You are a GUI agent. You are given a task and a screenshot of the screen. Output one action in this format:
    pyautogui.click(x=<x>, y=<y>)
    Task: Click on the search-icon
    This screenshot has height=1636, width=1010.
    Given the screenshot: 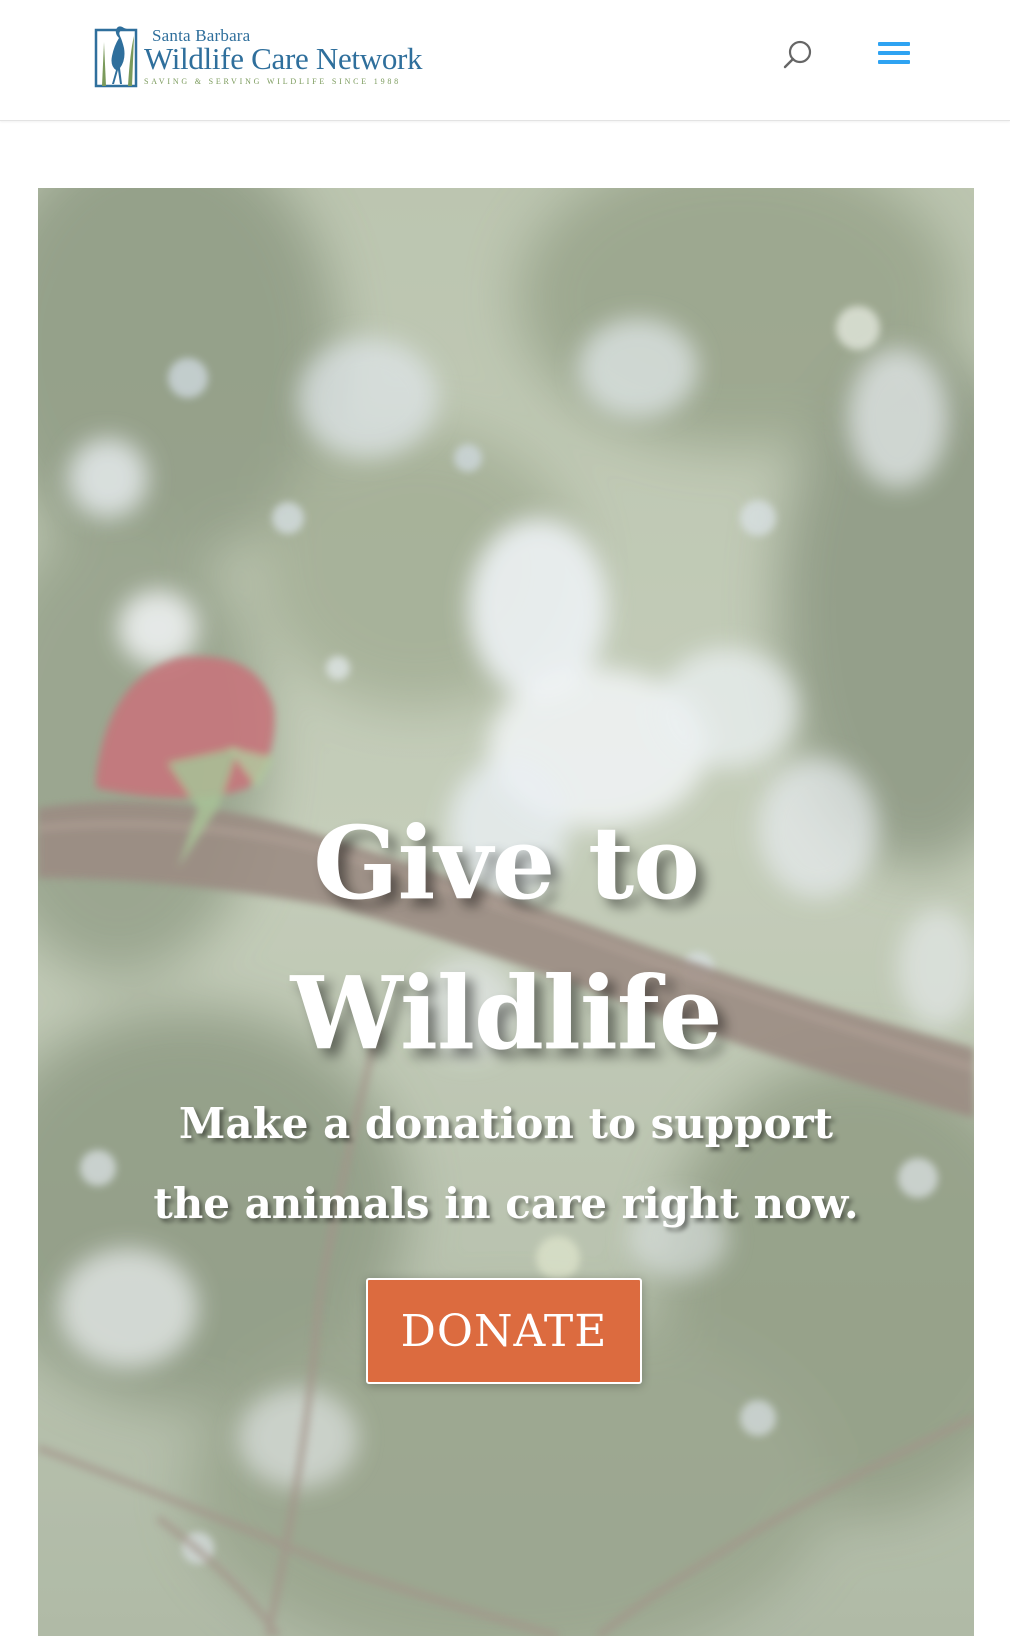 What is the action you would take?
    pyautogui.click(x=797, y=54)
    